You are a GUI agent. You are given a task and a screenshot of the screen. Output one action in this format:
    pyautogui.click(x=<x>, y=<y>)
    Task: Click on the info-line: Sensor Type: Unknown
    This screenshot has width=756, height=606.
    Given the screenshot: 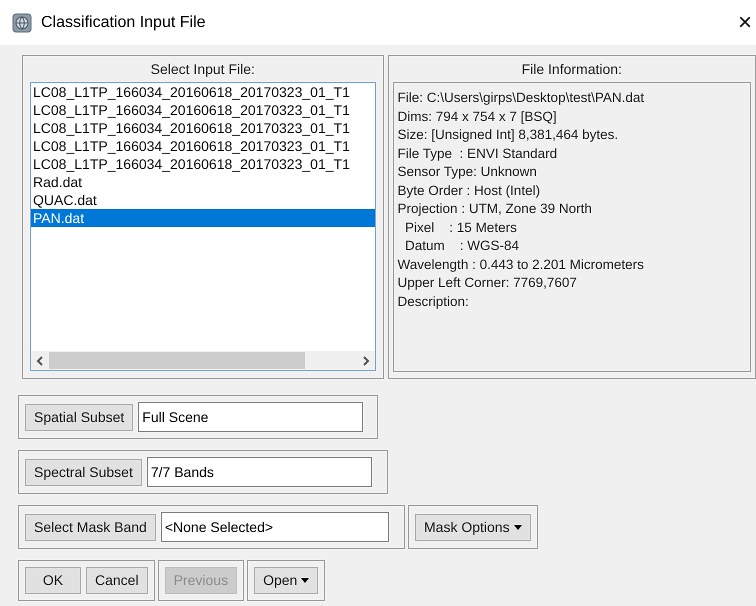 What is the action you would take?
    pyautogui.click(x=468, y=172)
    